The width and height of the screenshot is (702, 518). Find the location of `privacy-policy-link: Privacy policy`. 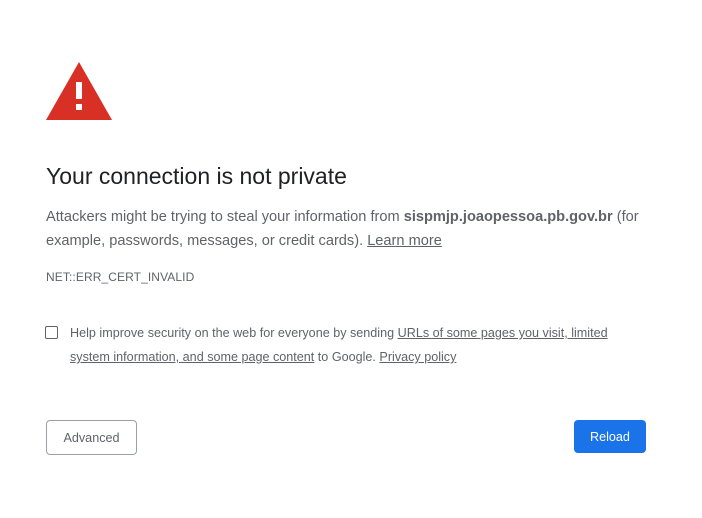

privacy-policy-link: Privacy policy is located at coordinates (417, 357).